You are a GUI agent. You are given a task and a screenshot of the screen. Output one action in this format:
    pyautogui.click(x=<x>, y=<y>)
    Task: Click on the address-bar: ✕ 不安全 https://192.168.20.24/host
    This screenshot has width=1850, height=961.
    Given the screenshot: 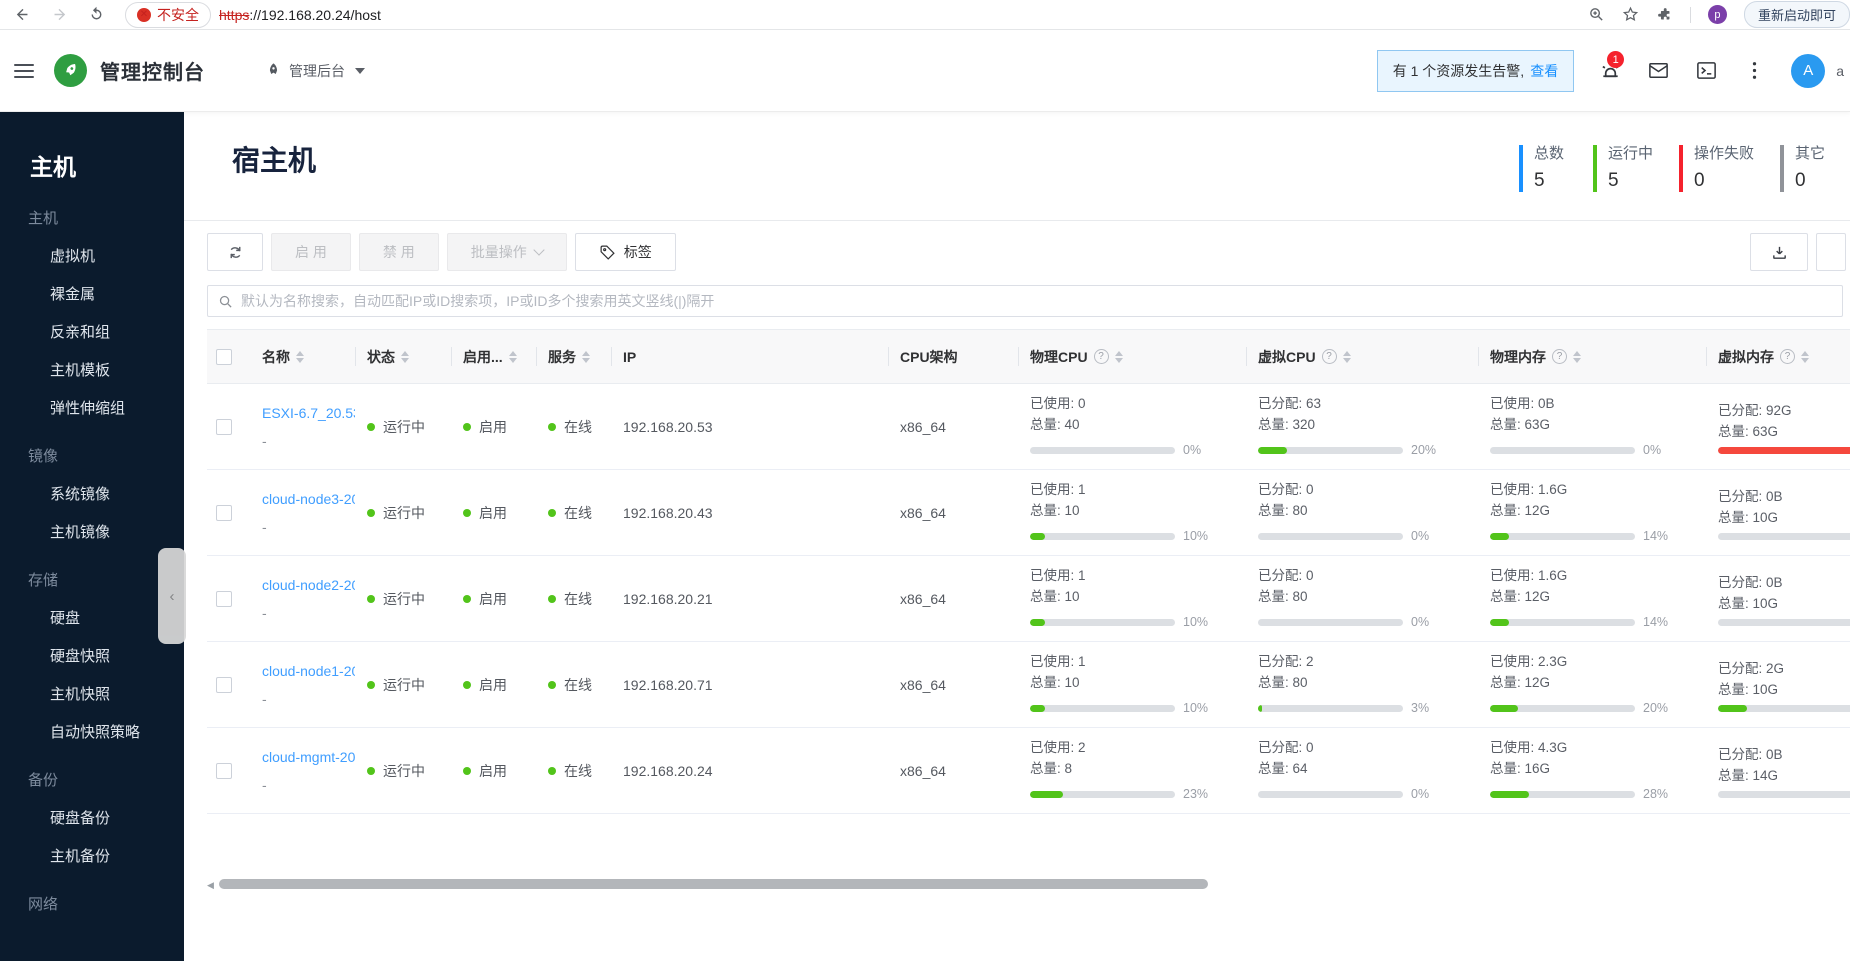 What is the action you would take?
    pyautogui.click(x=253, y=14)
    